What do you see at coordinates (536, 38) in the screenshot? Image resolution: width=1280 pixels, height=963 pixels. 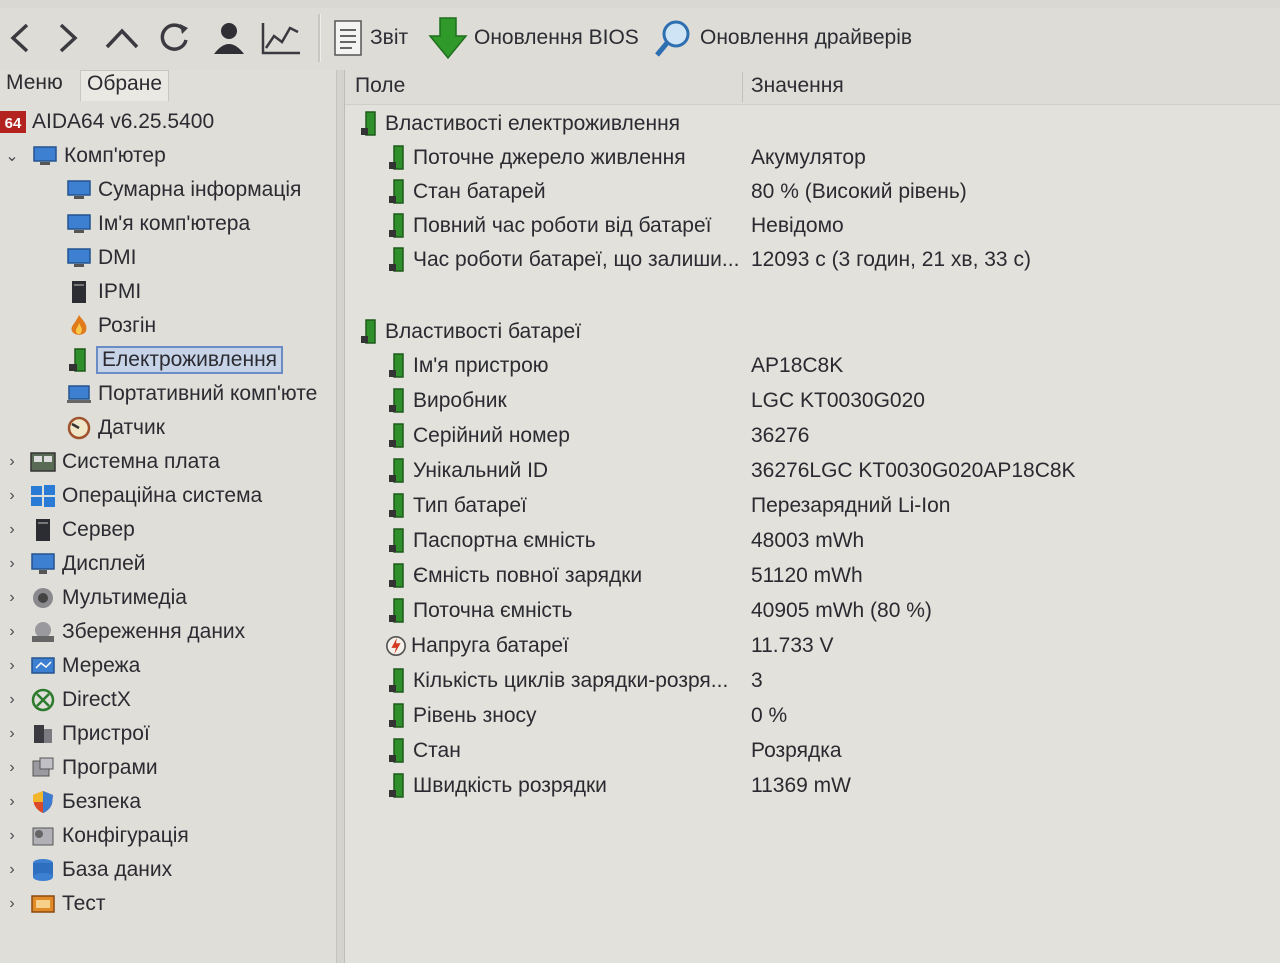 I see `bios-update-button: Оновлення BIOS` at bounding box center [536, 38].